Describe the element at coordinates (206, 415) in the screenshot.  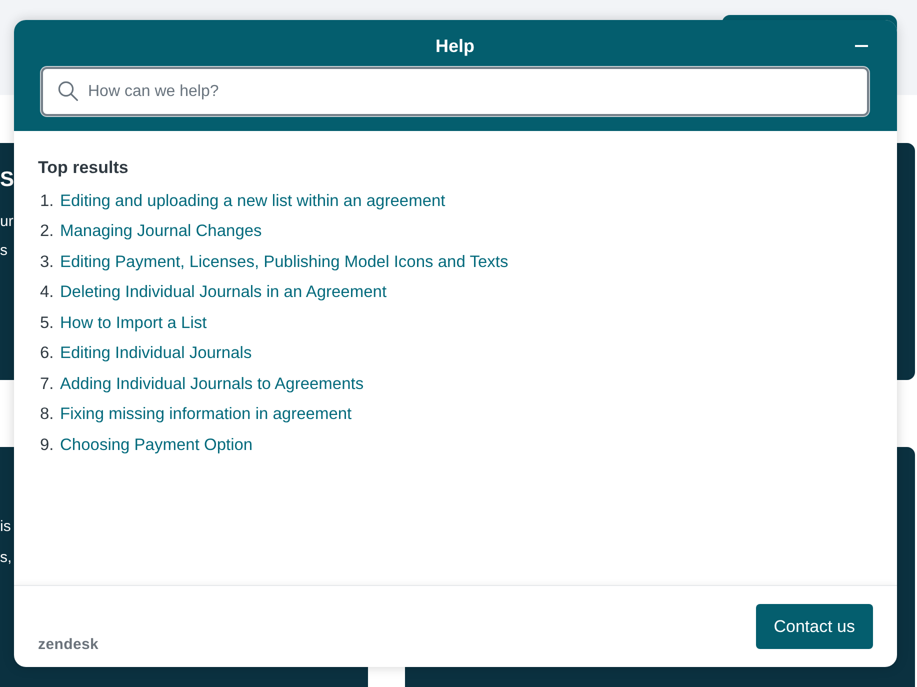
I see `result-link: Fixing missing information in agreement` at that location.